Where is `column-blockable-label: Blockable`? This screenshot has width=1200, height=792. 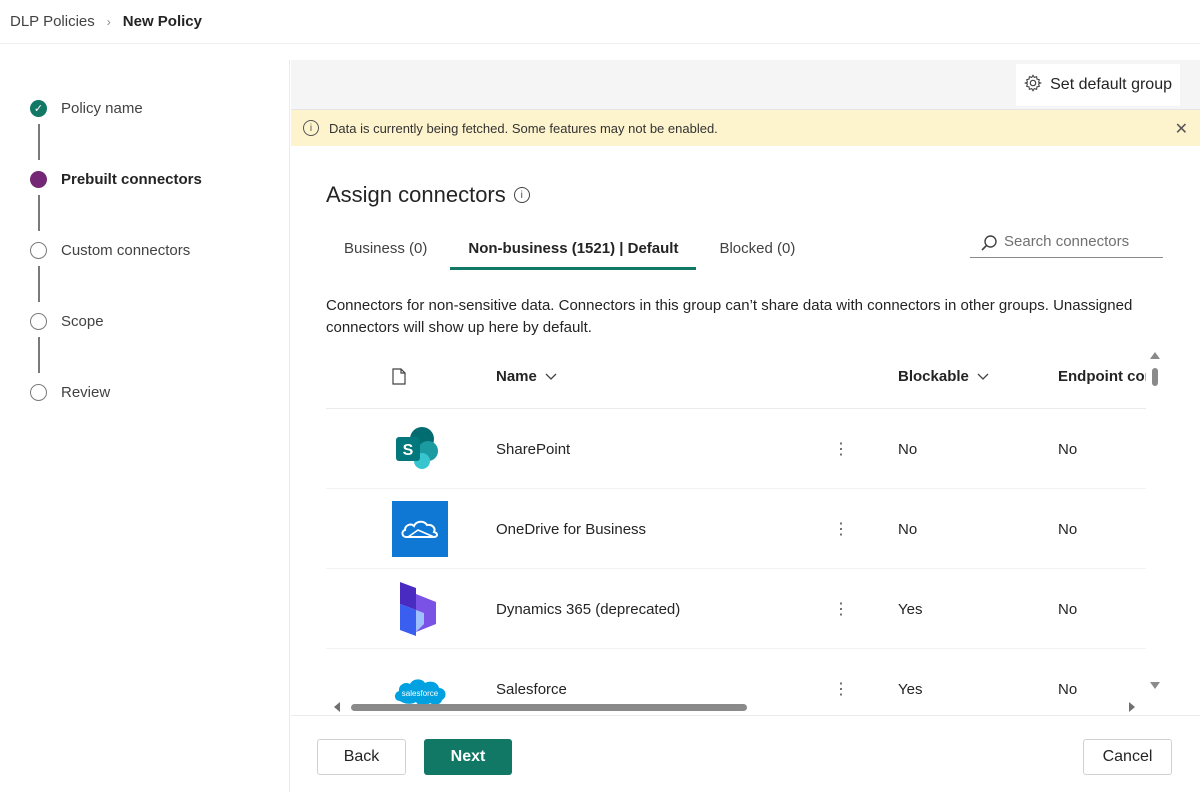
column-blockable-label: Blockable is located at coordinates (933, 376).